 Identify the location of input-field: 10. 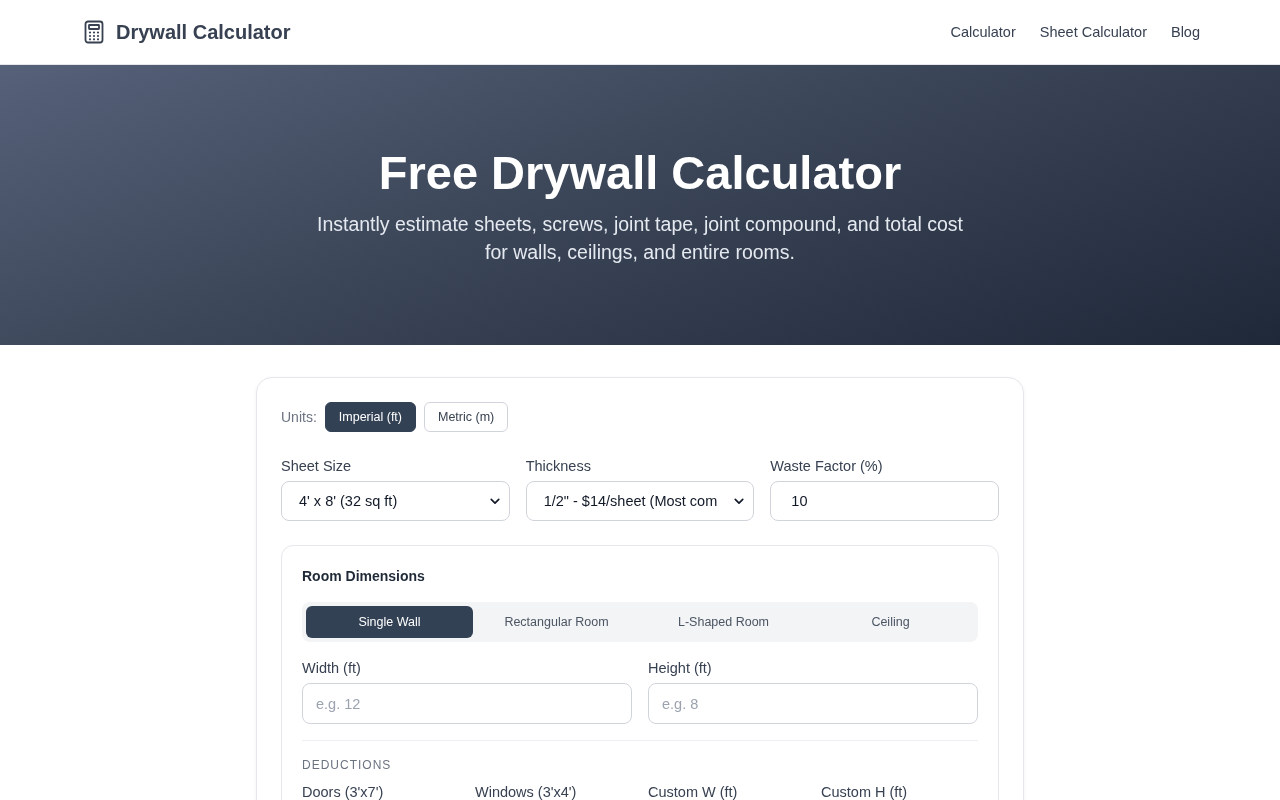
(884, 501).